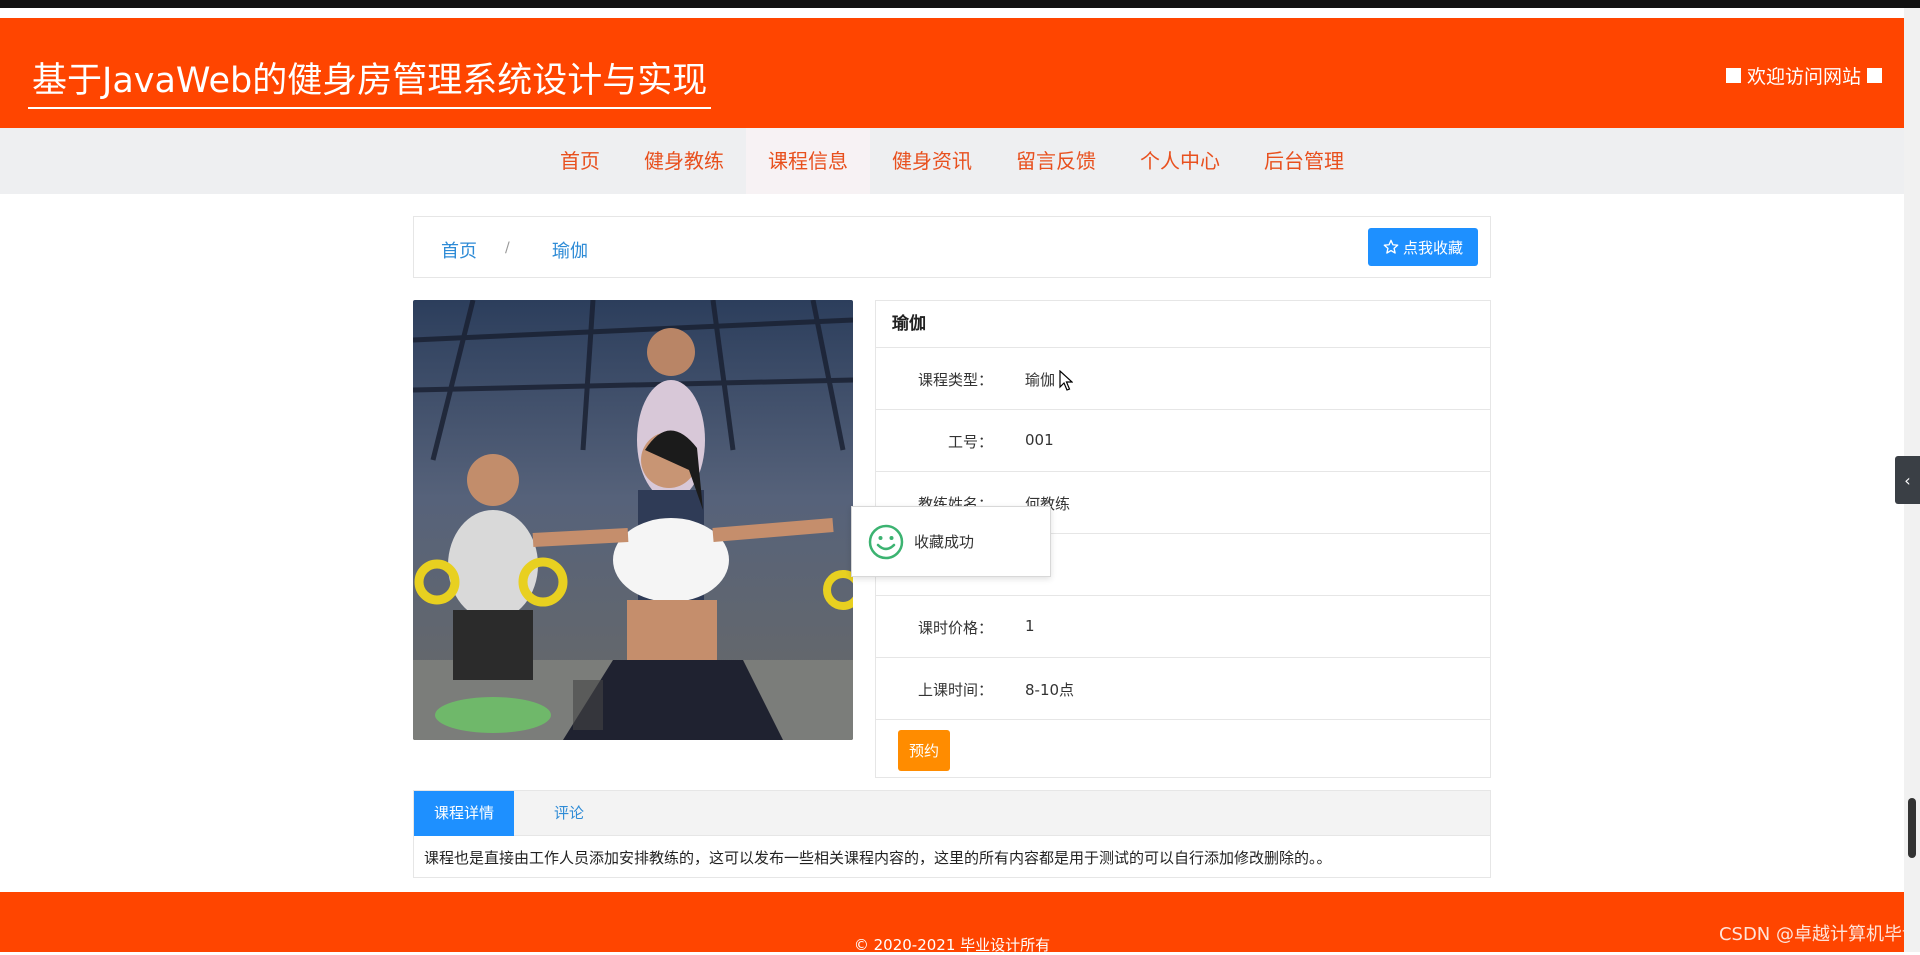  What do you see at coordinates (1304, 161) in the screenshot?
I see `nav-item-admin: 后台管理` at bounding box center [1304, 161].